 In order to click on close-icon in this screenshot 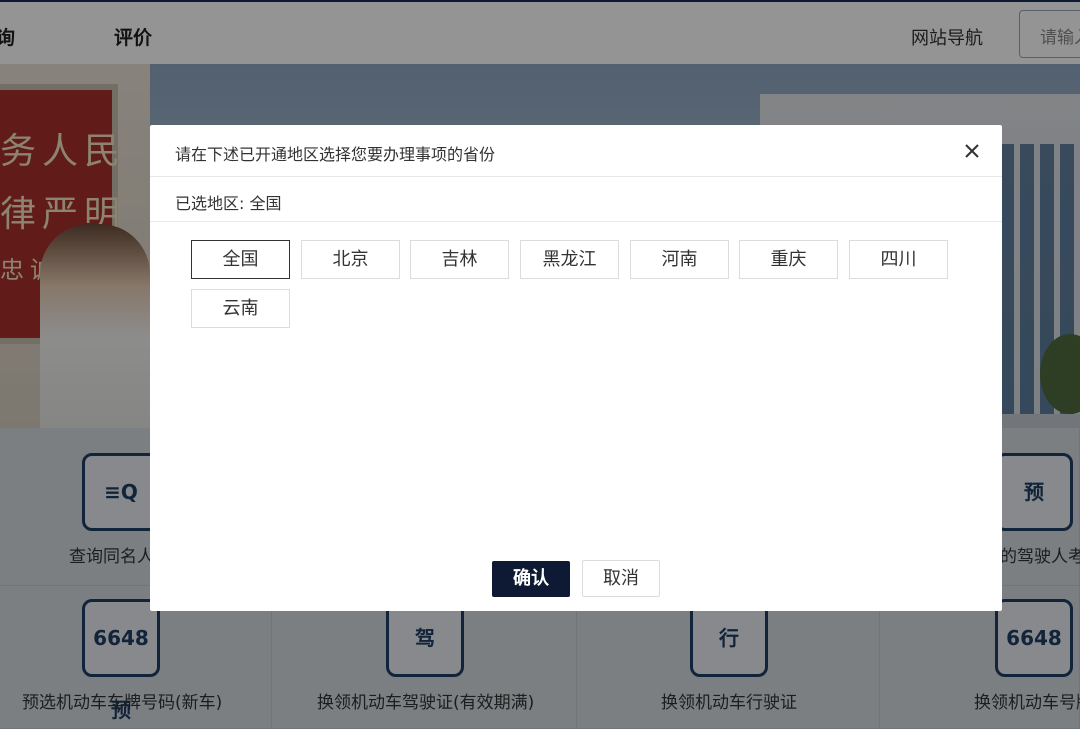, I will do `click(972, 151)`.